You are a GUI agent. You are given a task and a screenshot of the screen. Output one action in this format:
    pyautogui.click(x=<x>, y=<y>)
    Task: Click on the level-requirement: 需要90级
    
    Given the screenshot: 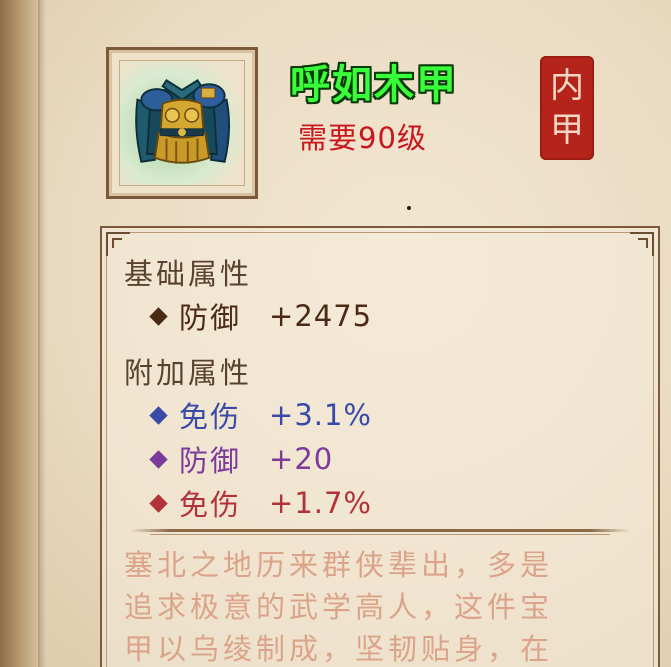 What is the action you would take?
    pyautogui.click(x=362, y=138)
    